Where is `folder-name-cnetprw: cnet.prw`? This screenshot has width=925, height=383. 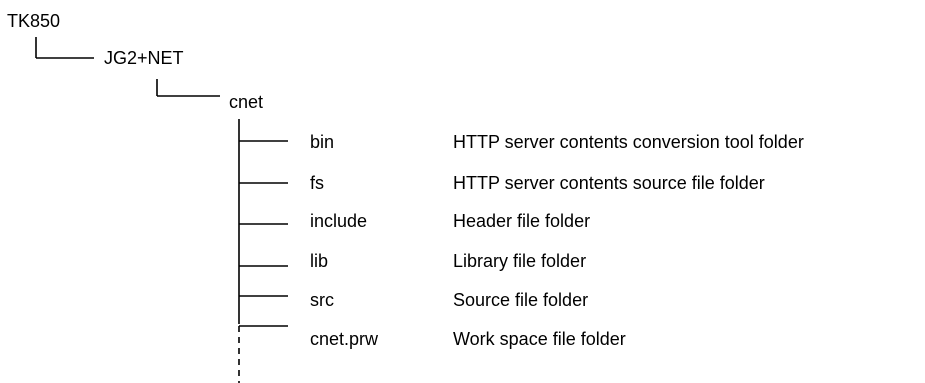 folder-name-cnetprw: cnet.prw is located at coordinates (344, 339).